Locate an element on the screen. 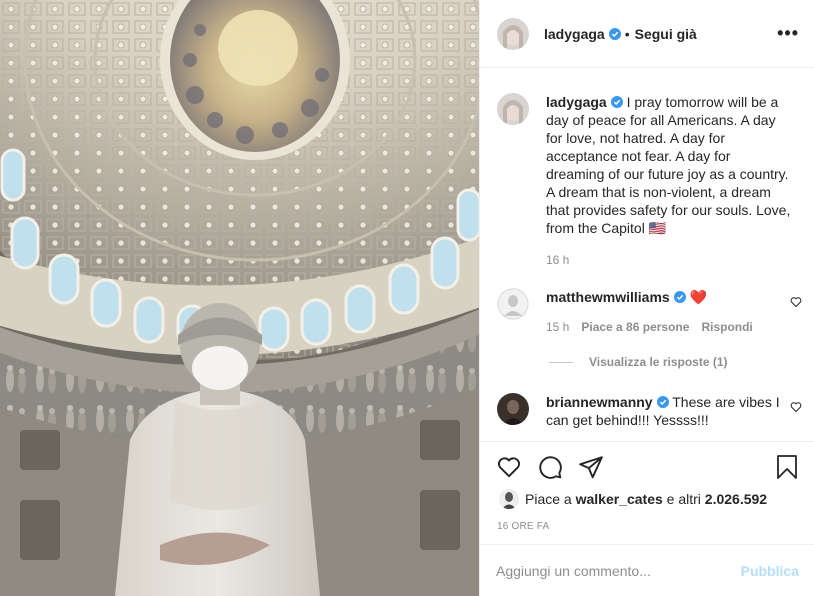 The width and height of the screenshot is (814, 596). comment-input is located at coordinates (618, 570).